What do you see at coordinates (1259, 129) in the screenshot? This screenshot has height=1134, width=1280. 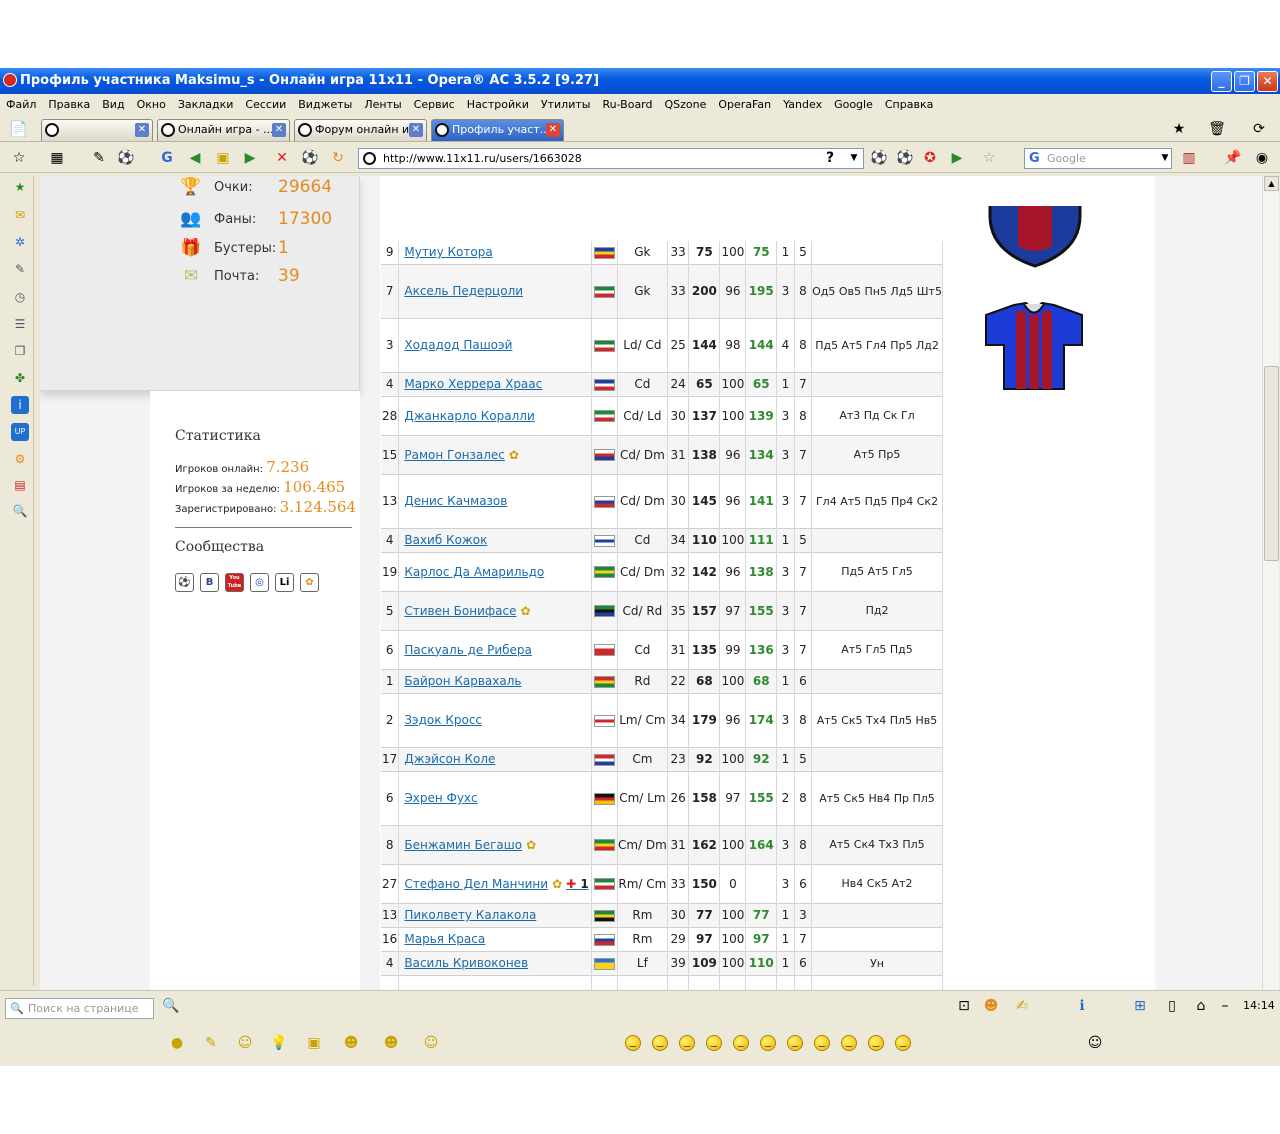 I see `reload-globe-icon: ⟳` at bounding box center [1259, 129].